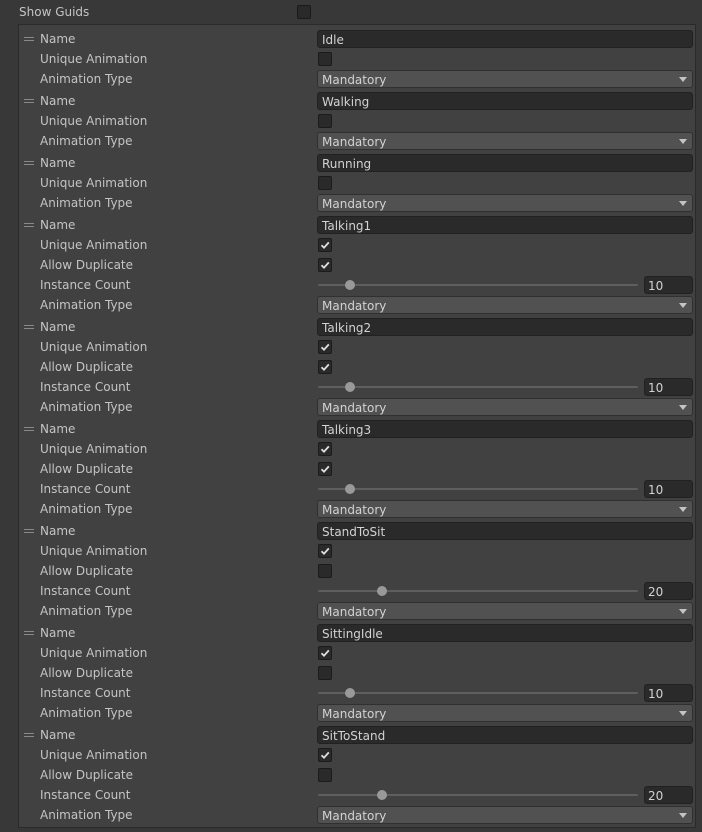 Image resolution: width=702 pixels, height=832 pixels. I want to click on animation-name-field: StandToSit, so click(505, 531).